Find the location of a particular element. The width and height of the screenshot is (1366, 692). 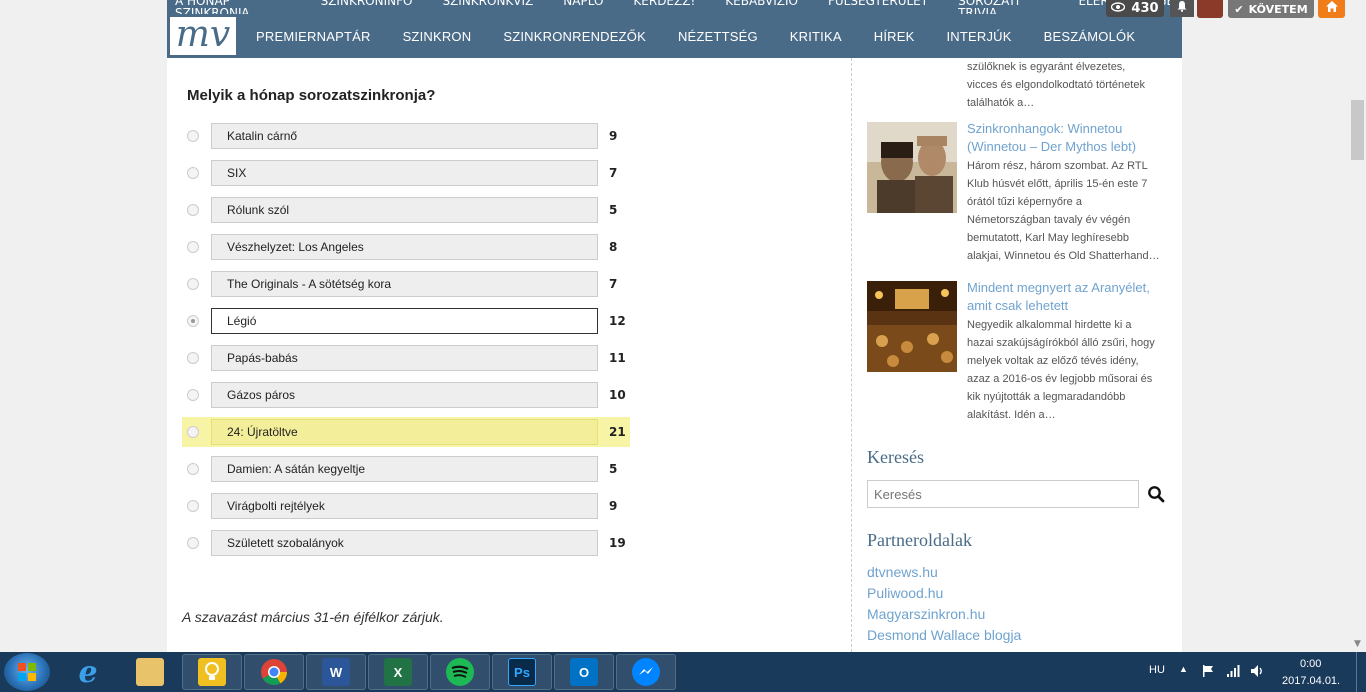

site-logo: mv is located at coordinates (203, 36).